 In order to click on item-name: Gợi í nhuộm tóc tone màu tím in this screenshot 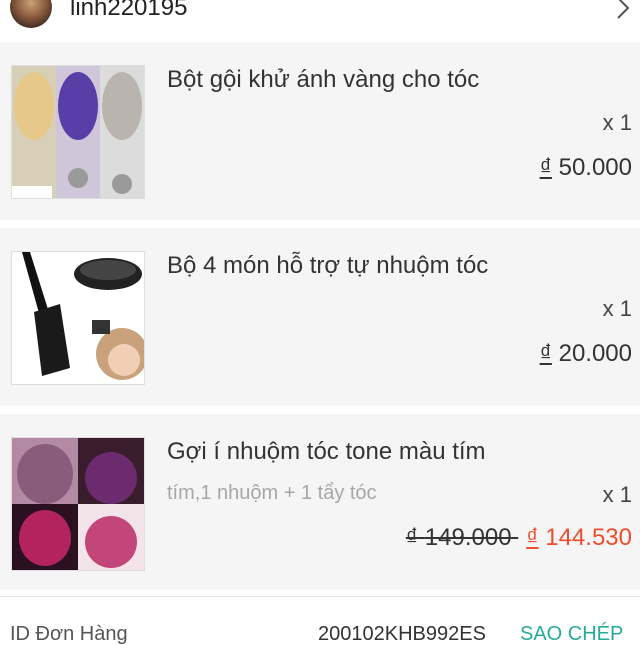, I will do `click(326, 451)`.